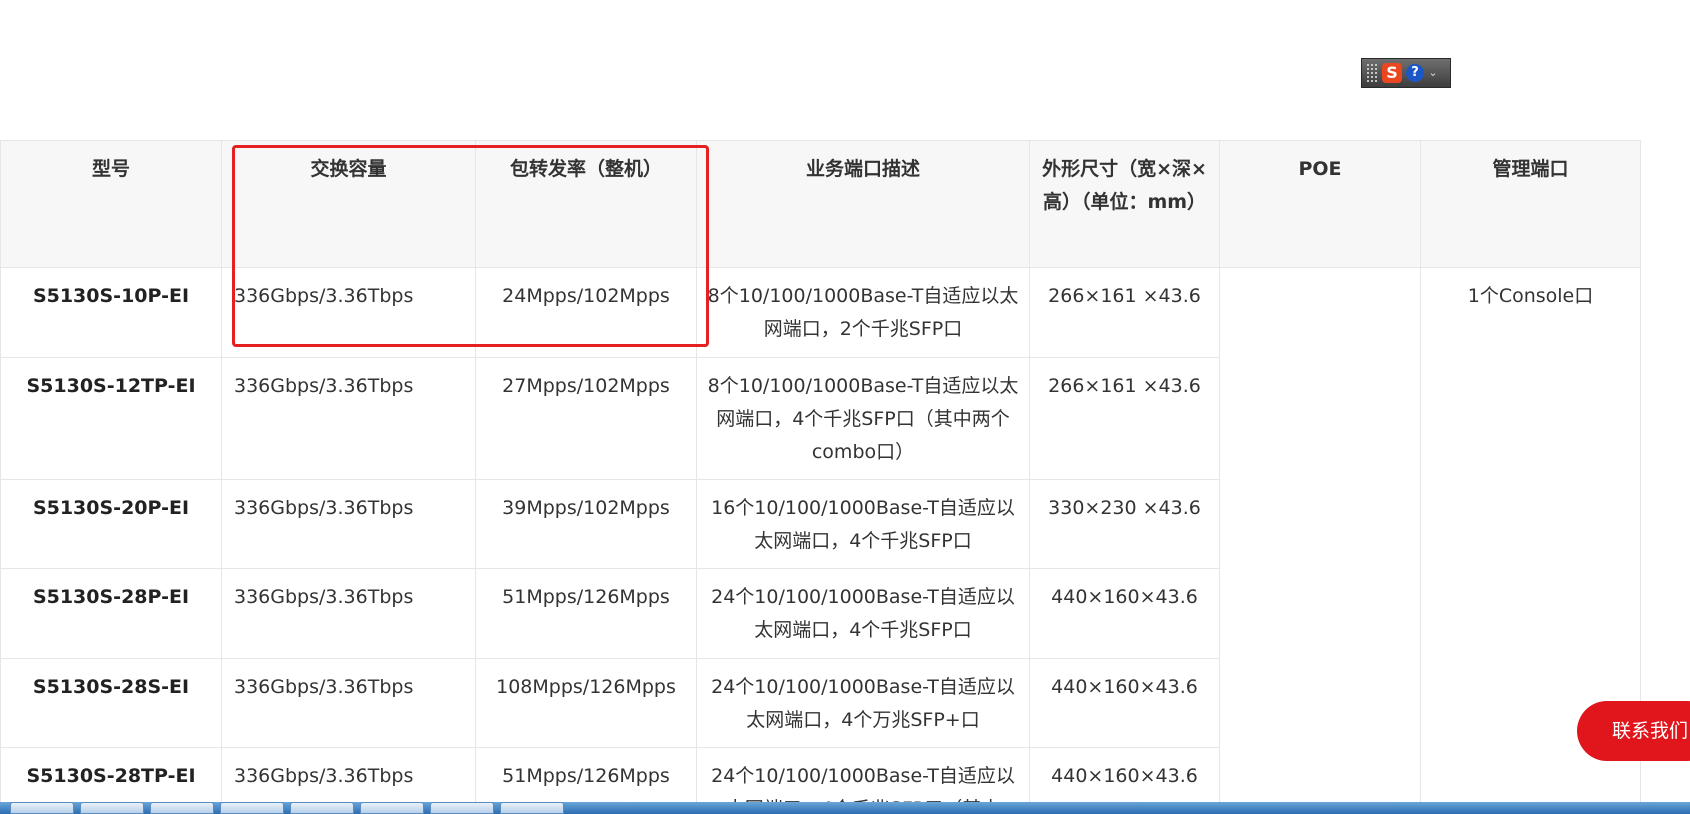  Describe the element at coordinates (586, 703) in the screenshot. I see `cell-forwarding: 108Mpps/126Mpps` at that location.